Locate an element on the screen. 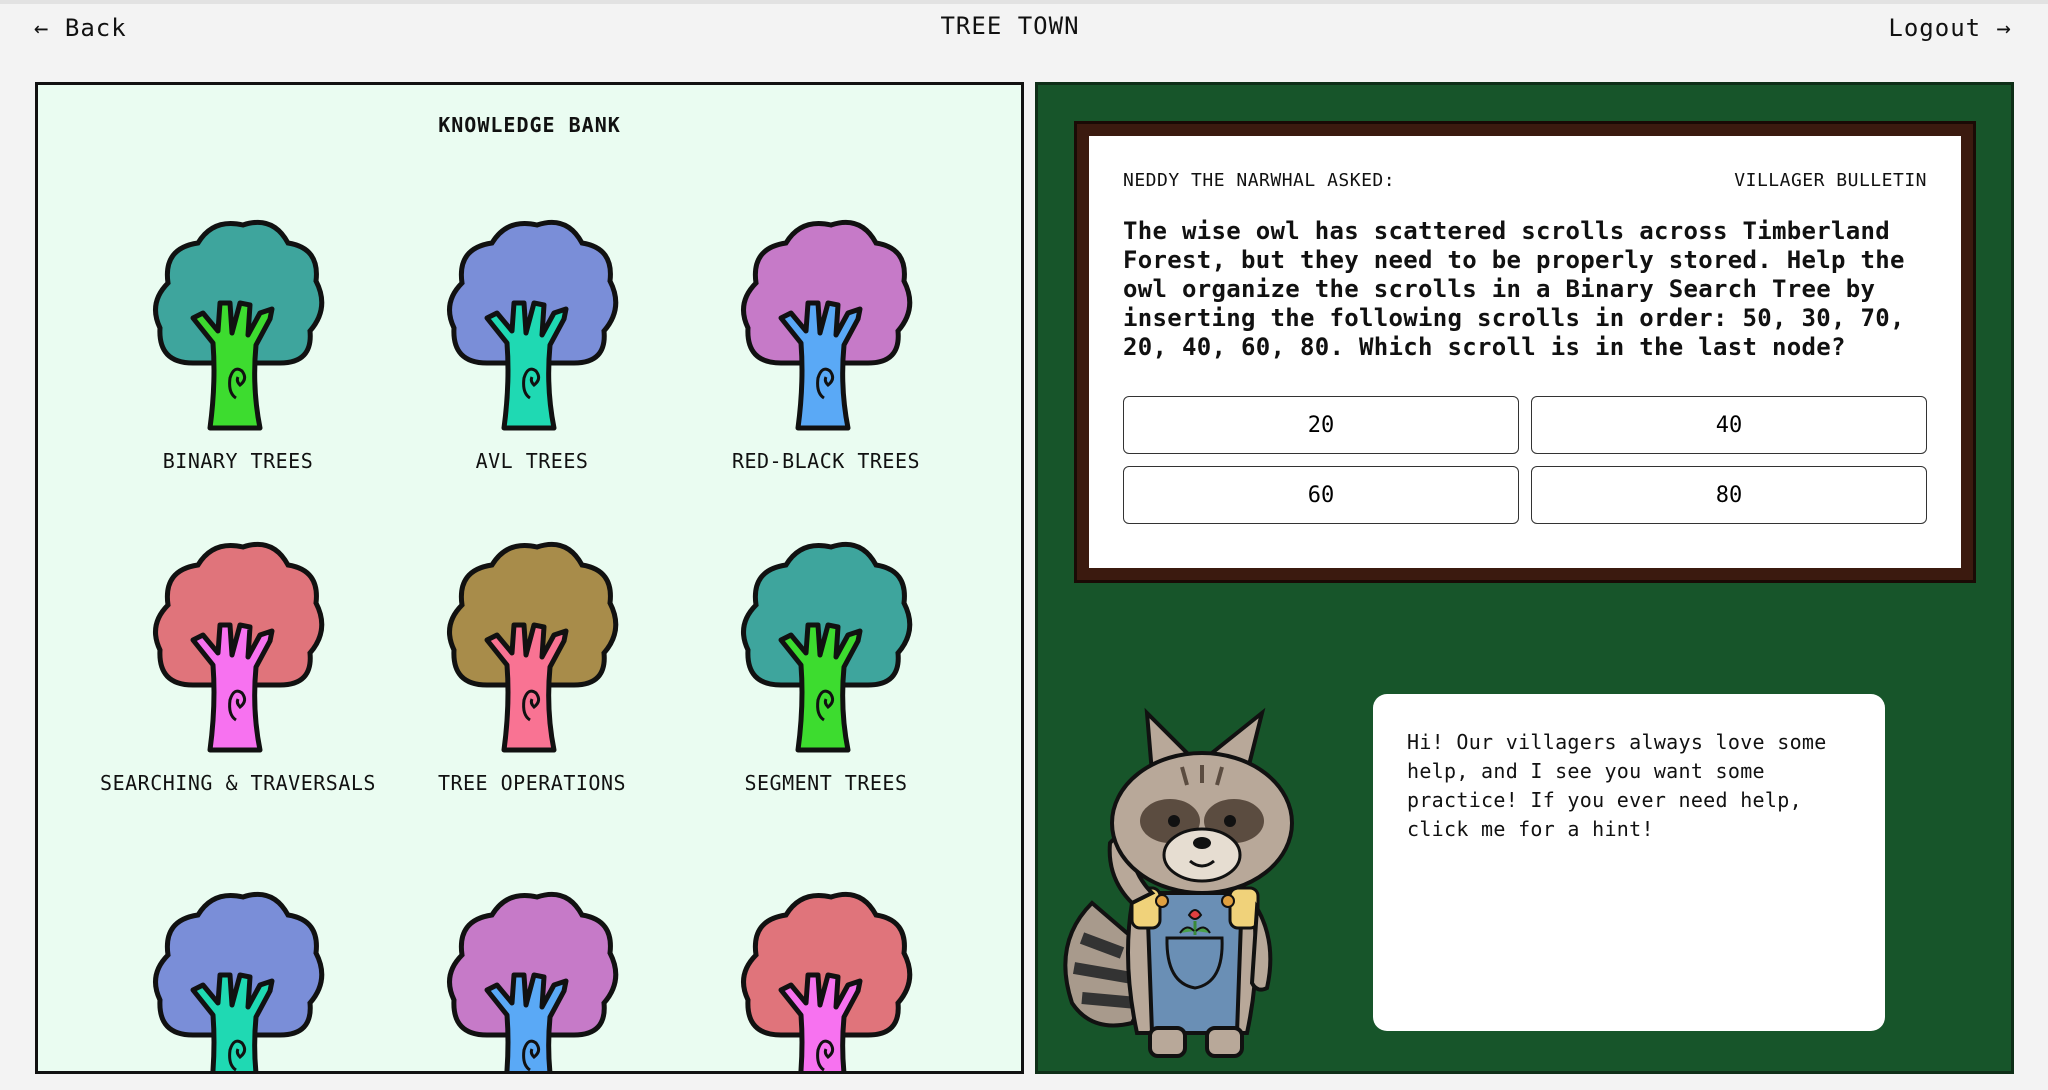 This screenshot has width=2048, height=1090. tree-card: TREE OPERATIONS is located at coordinates (532, 666).